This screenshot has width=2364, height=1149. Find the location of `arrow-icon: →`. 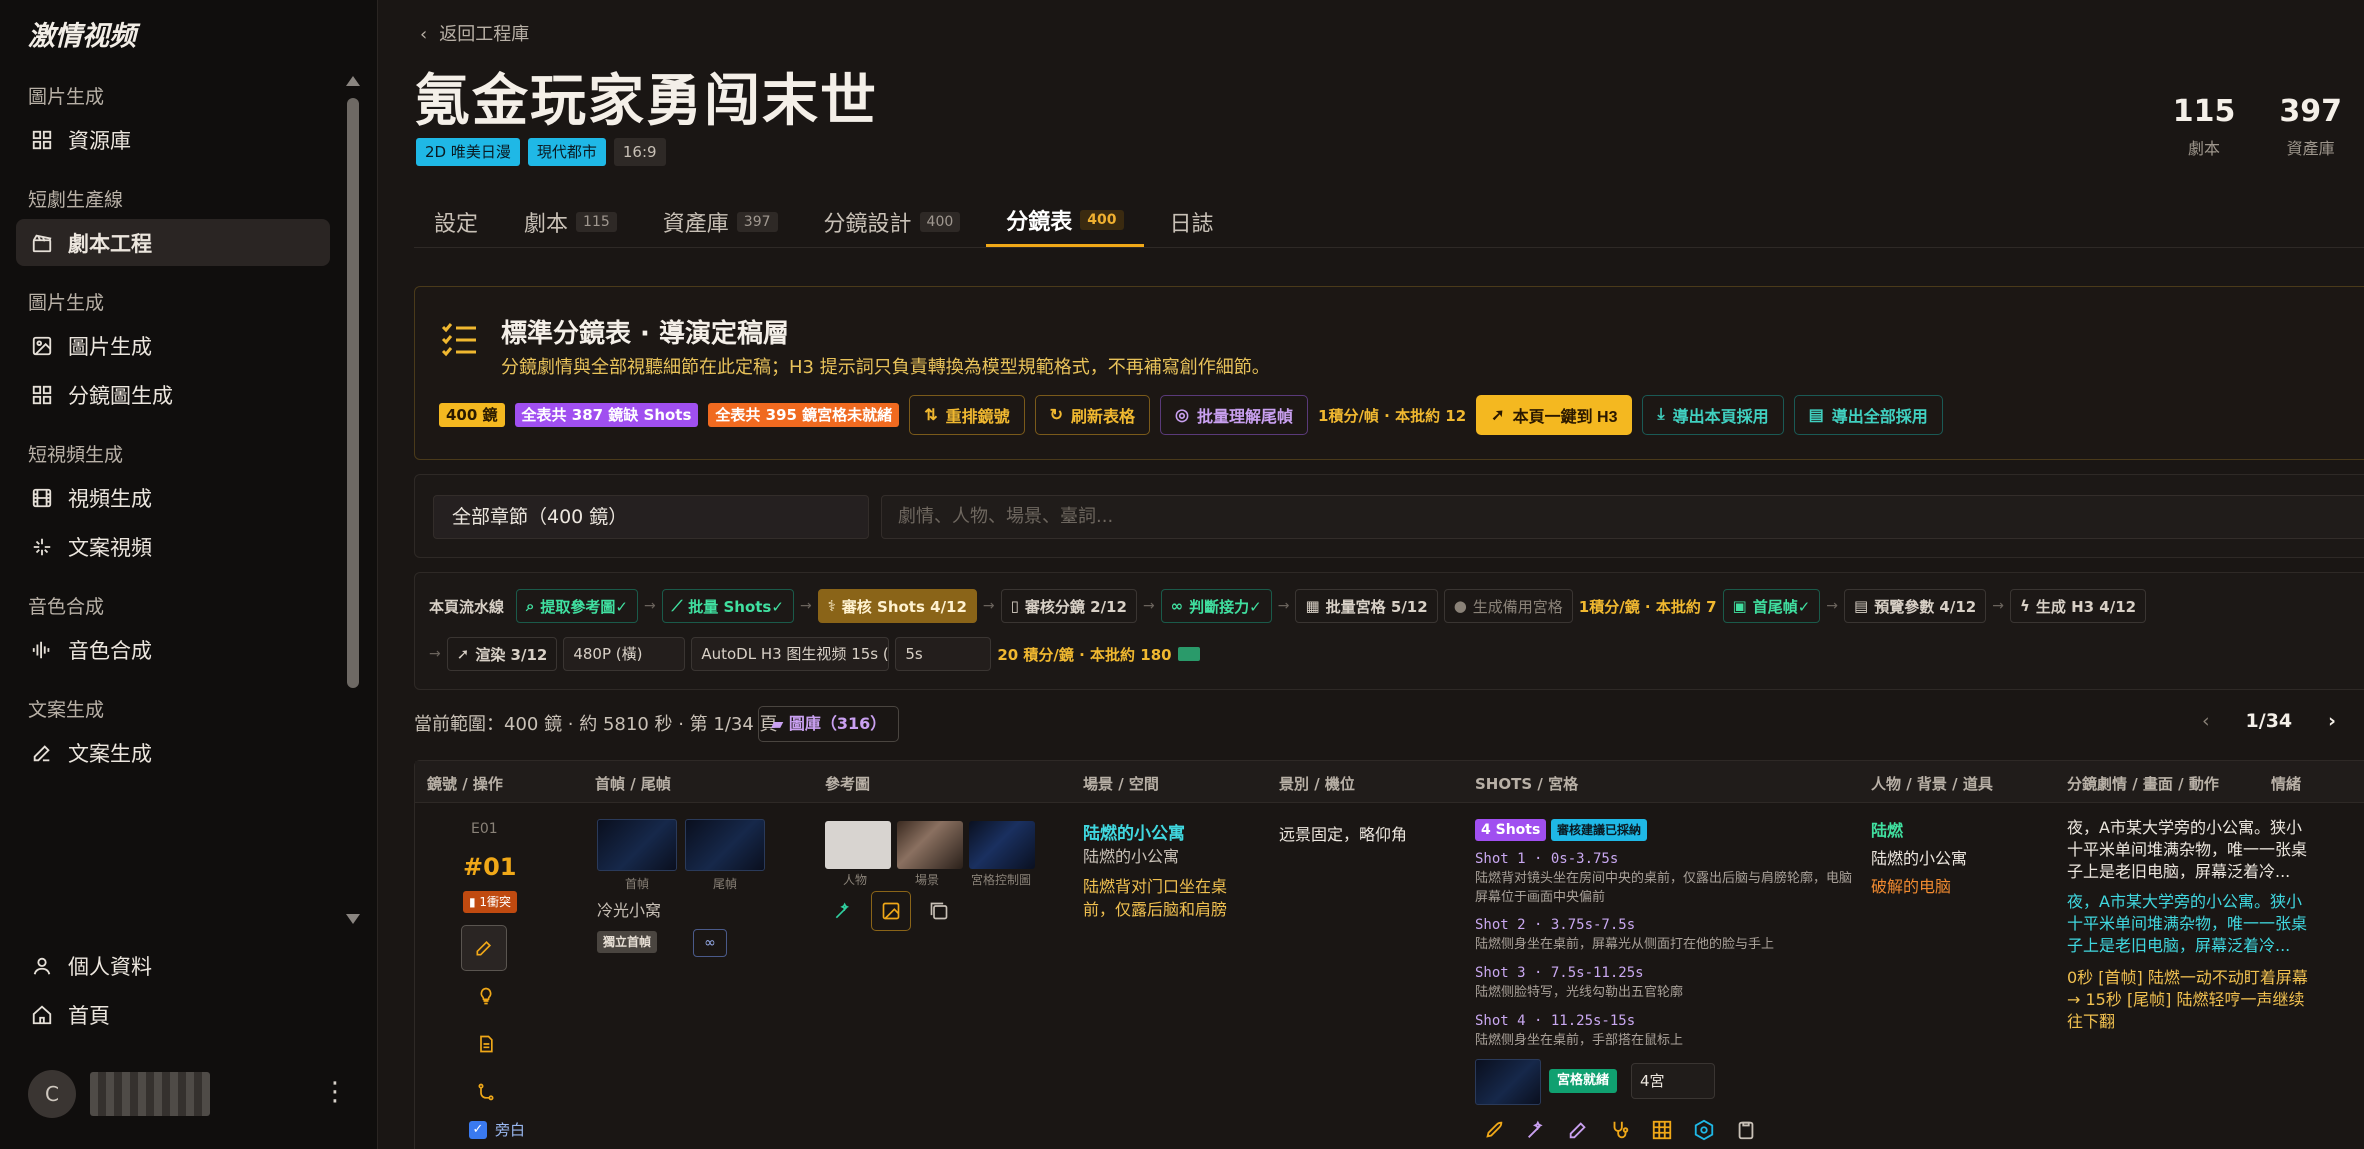

arrow-icon: → is located at coordinates (650, 606).